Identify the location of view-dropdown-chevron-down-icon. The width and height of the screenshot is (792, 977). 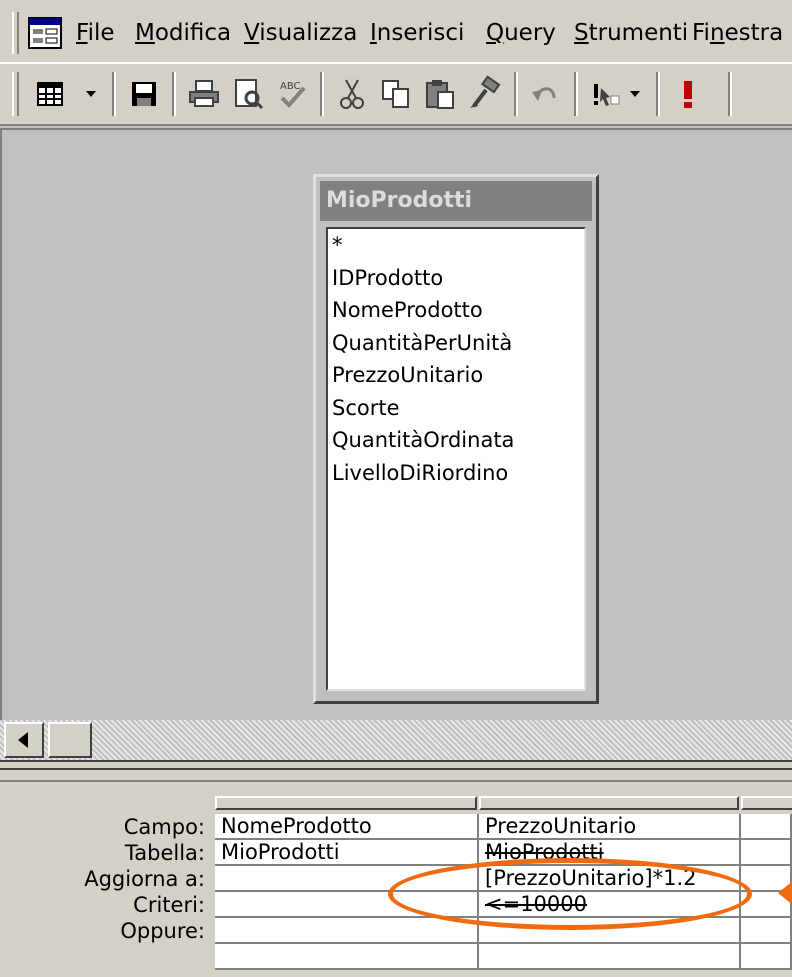
(91, 93).